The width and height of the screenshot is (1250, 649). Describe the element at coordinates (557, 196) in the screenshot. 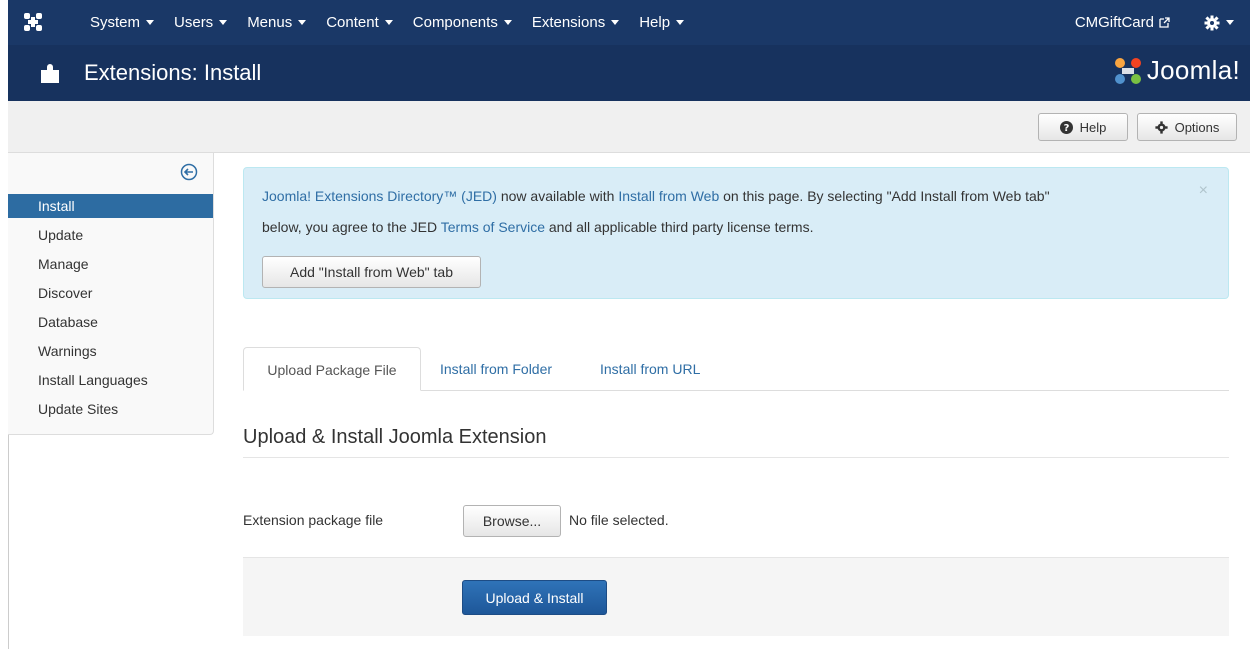

I see `alert-text: now available with` at that location.